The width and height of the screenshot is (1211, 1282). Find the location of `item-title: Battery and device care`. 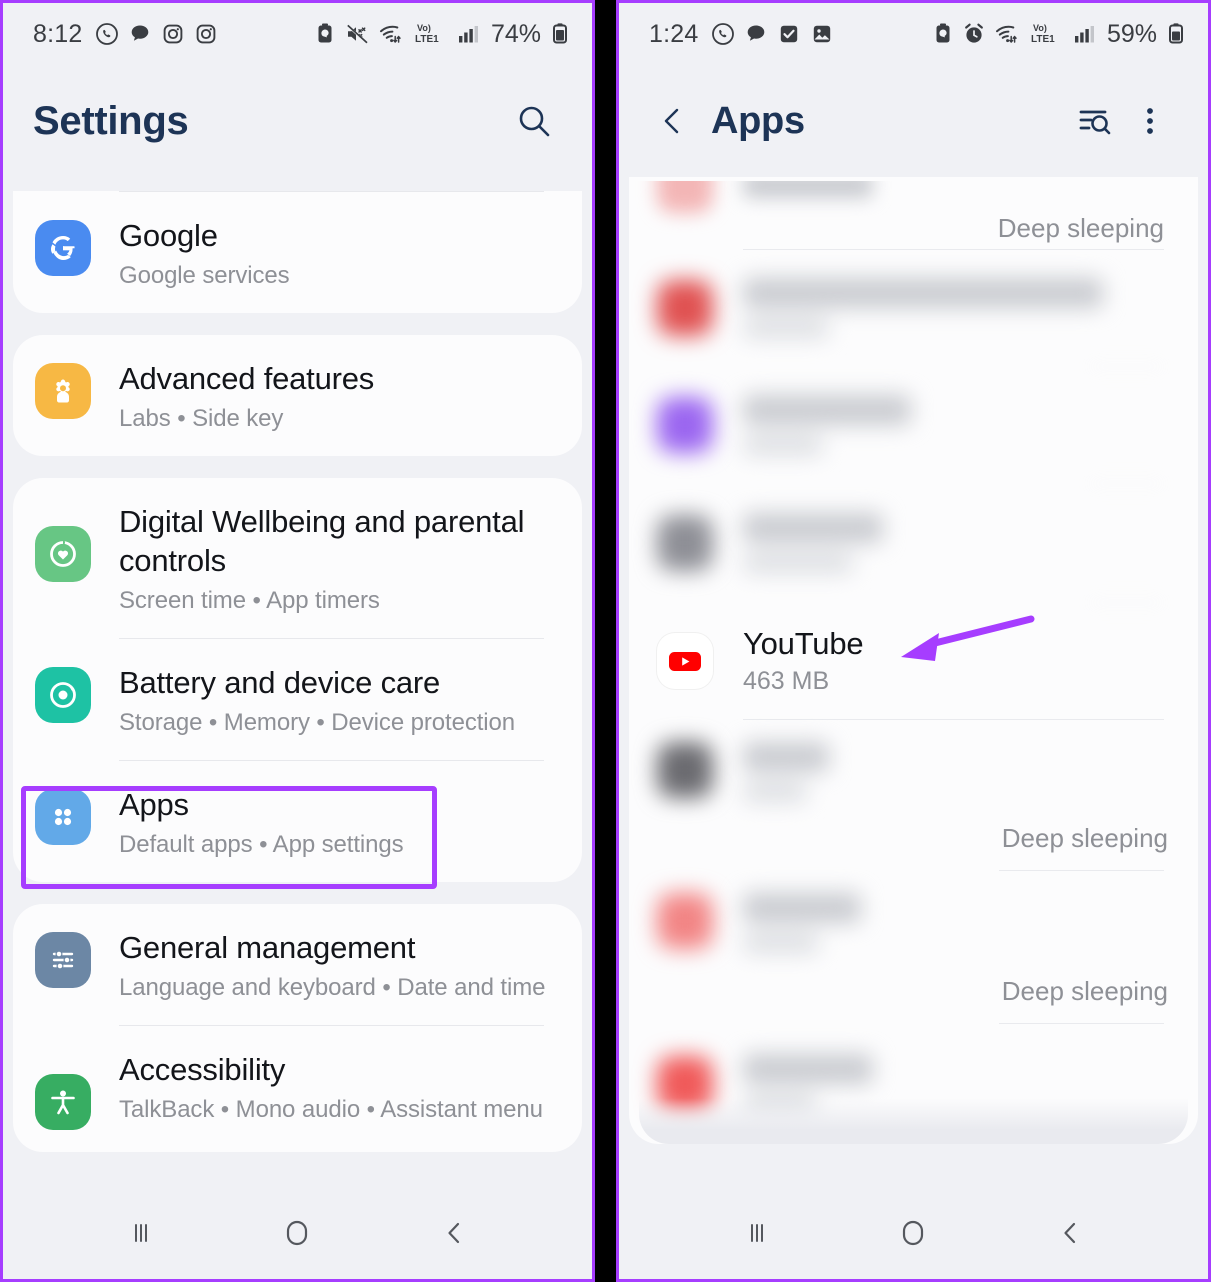

item-title: Battery and device care is located at coordinates (280, 683).